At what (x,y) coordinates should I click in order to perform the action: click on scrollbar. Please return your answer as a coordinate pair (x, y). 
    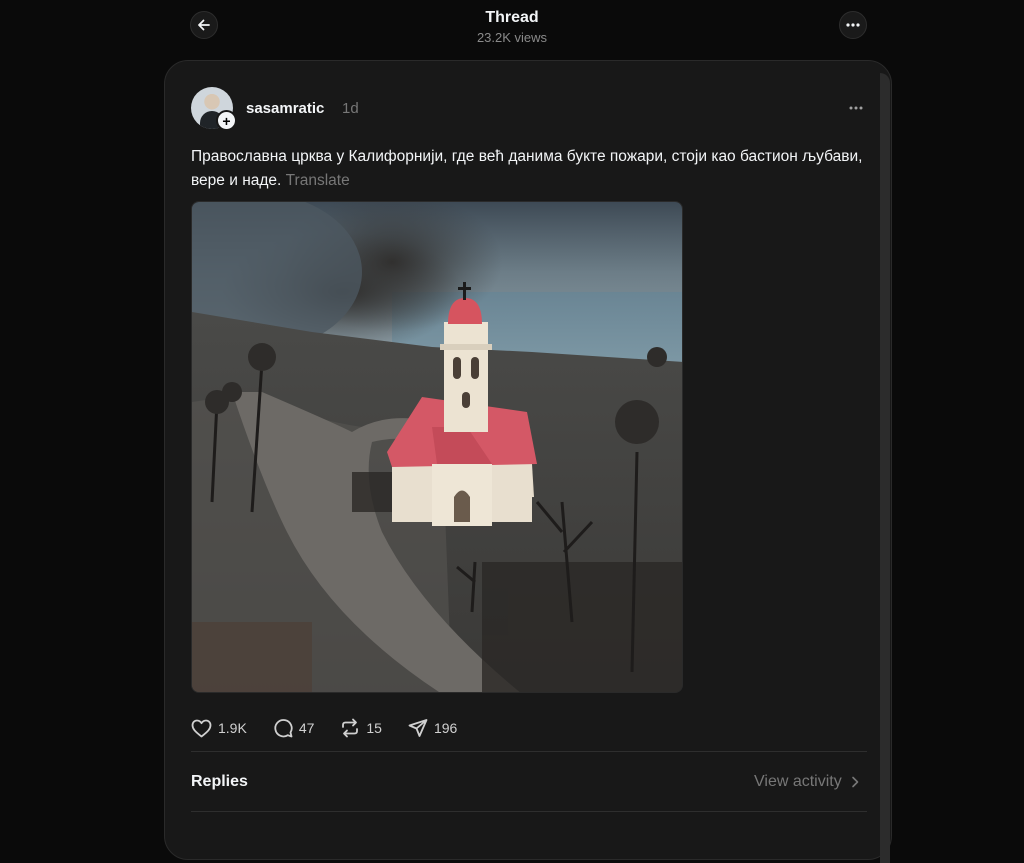
    Looking at the image, I should click on (885, 468).